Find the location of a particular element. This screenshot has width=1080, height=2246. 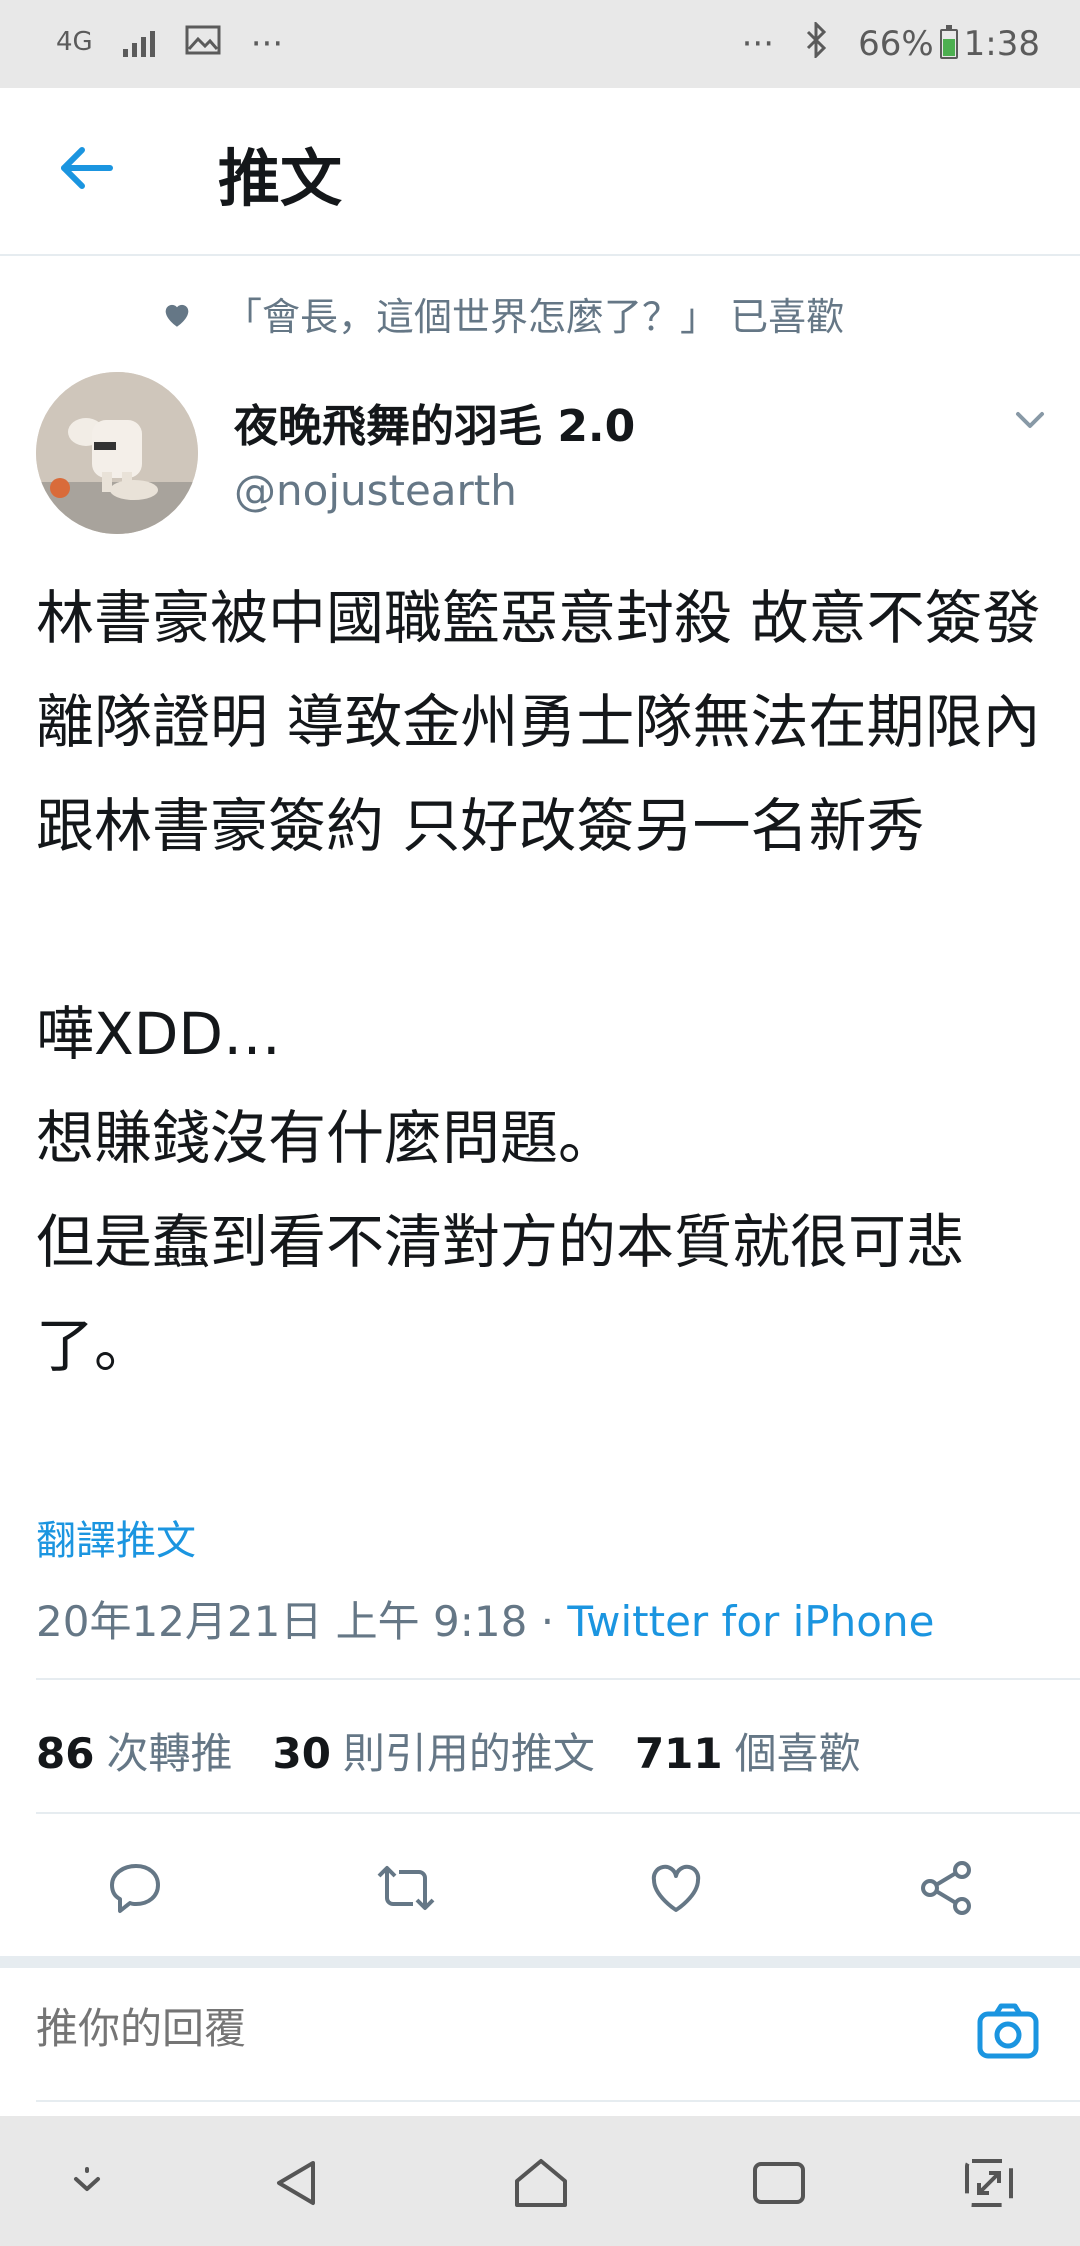

reply-button is located at coordinates (136, 1888).